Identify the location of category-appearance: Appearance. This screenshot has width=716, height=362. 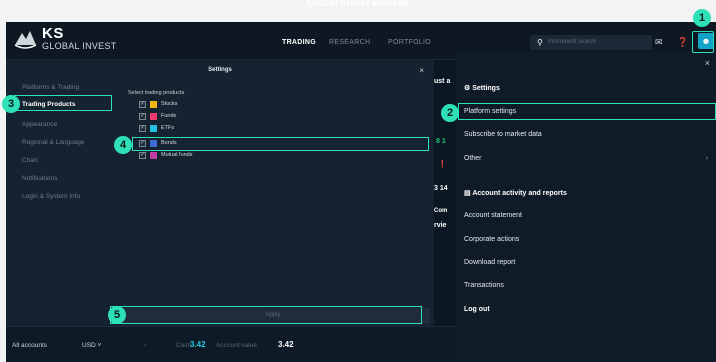
(39, 124).